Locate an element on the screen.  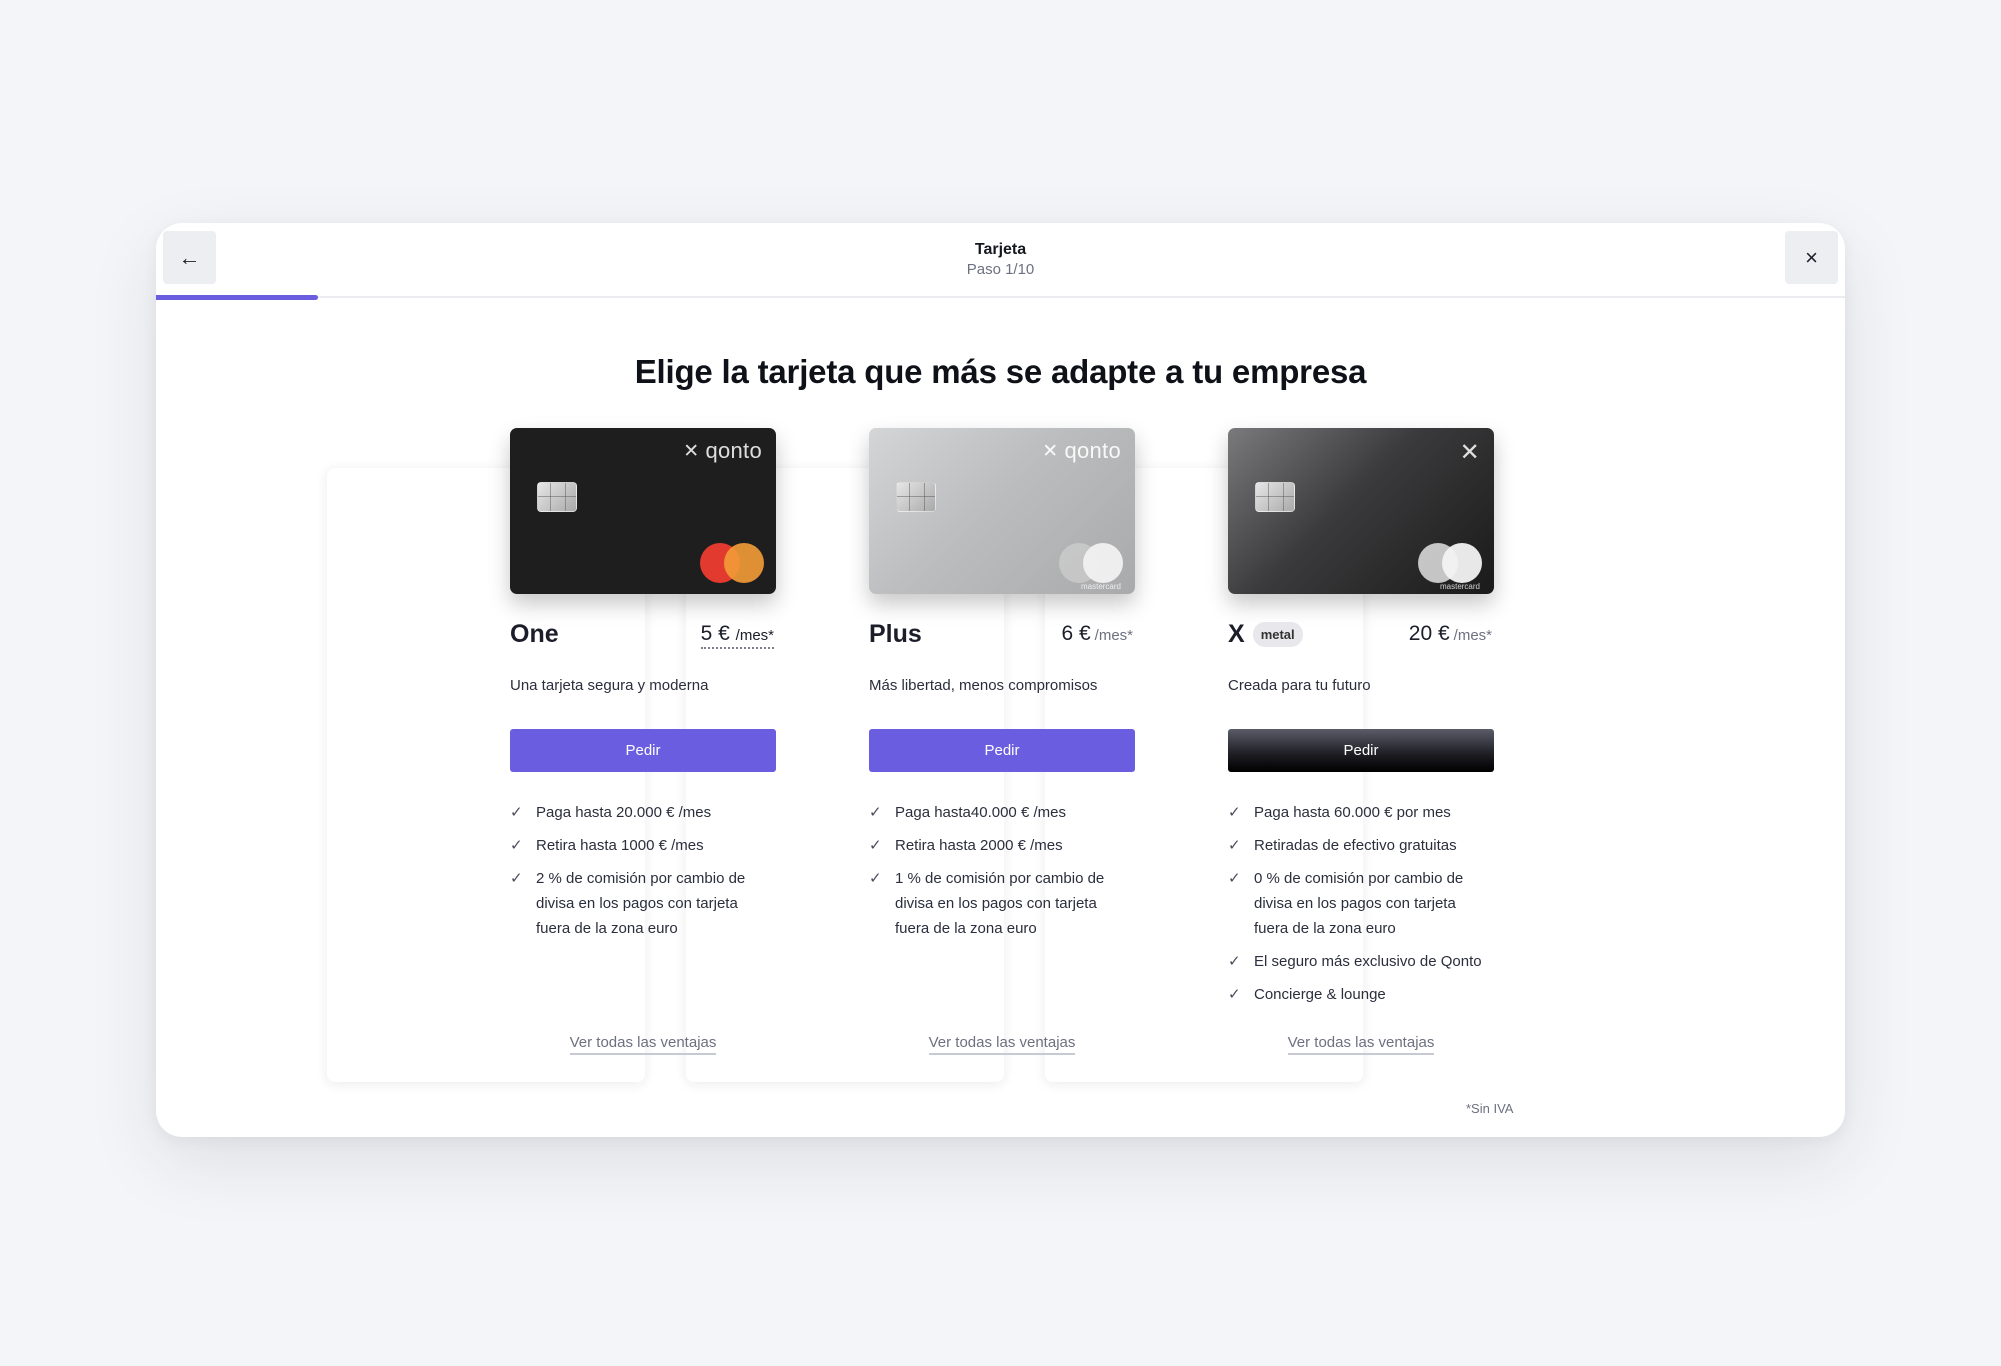
plan-price-one: 5 € /mes* is located at coordinates (737, 635).